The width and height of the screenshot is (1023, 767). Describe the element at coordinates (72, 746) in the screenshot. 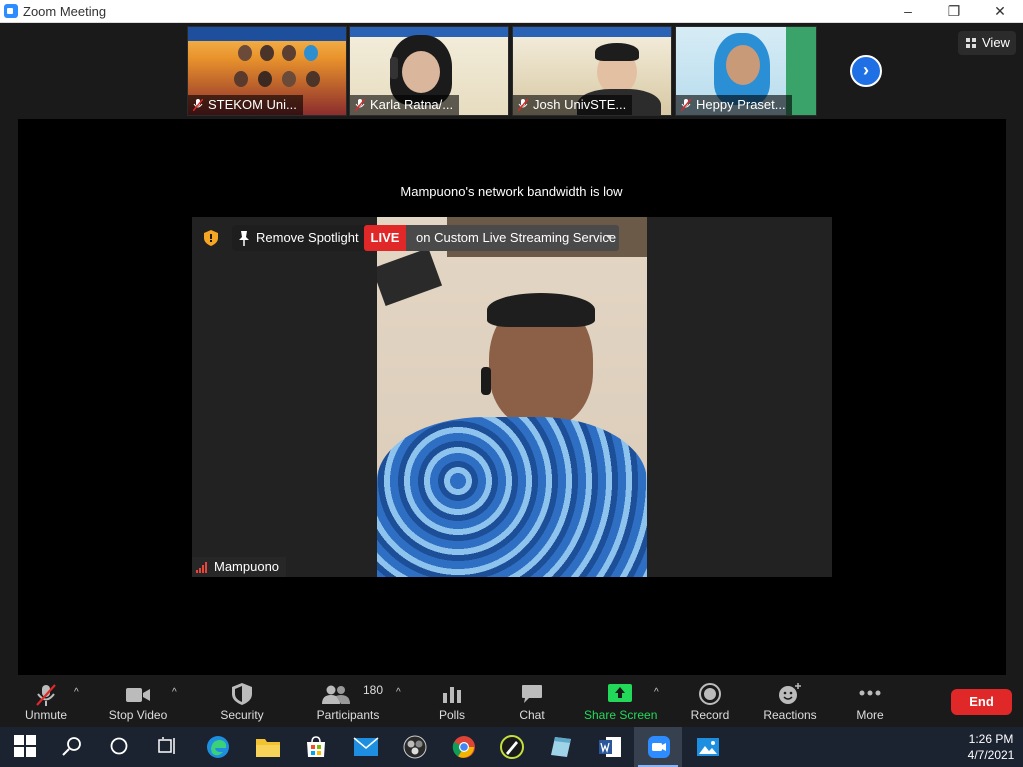

I see `search-icon` at that location.